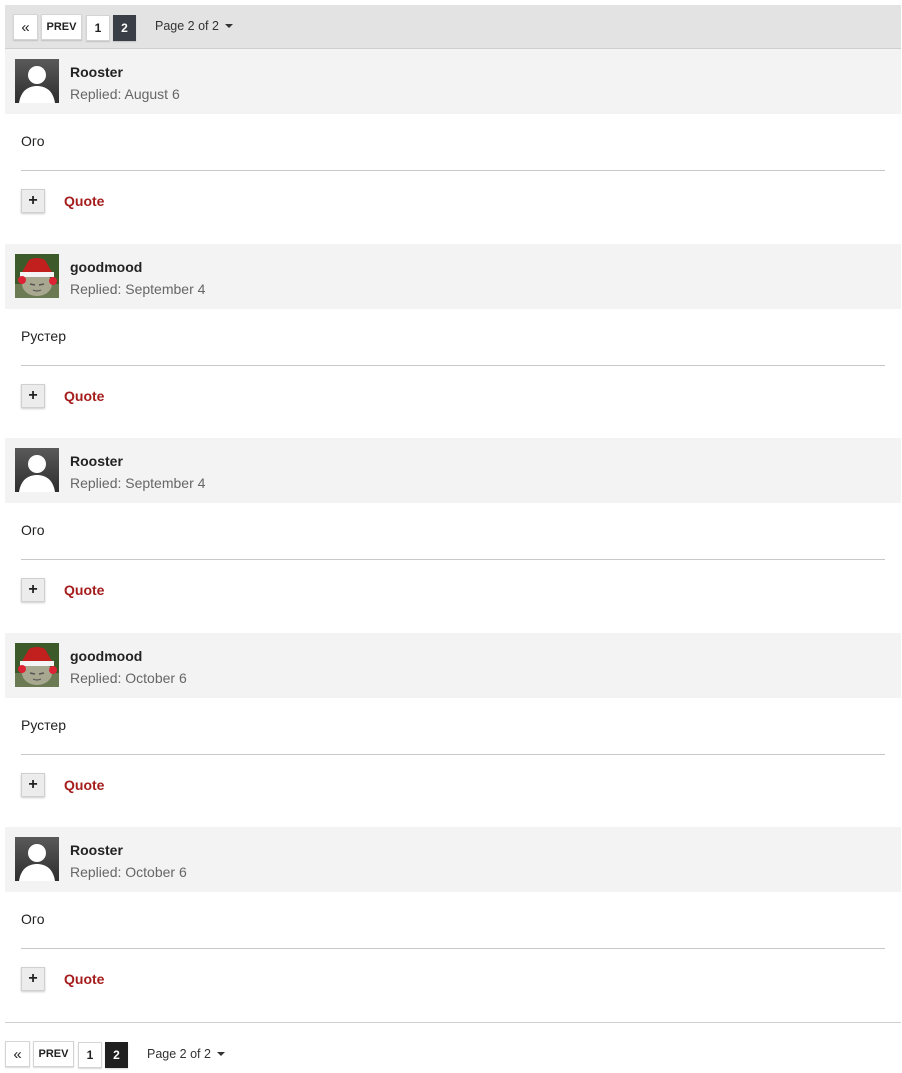 The height and width of the screenshot is (1073, 902). What do you see at coordinates (453, 276) in the screenshot?
I see `post-header: goodmood Replied: September 4` at bounding box center [453, 276].